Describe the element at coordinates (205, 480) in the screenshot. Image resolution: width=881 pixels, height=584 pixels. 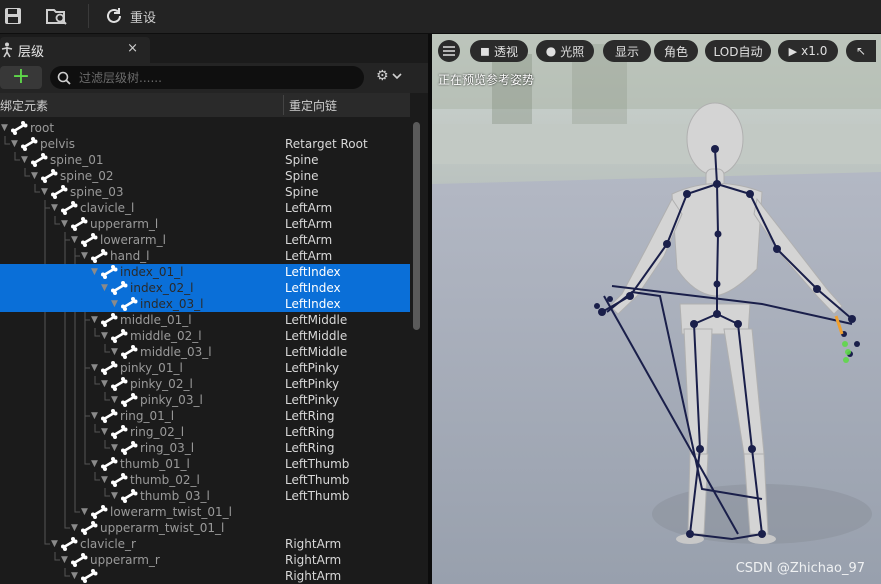
I see `tree-row: ▼ thumb_02_l LeftThumb` at that location.